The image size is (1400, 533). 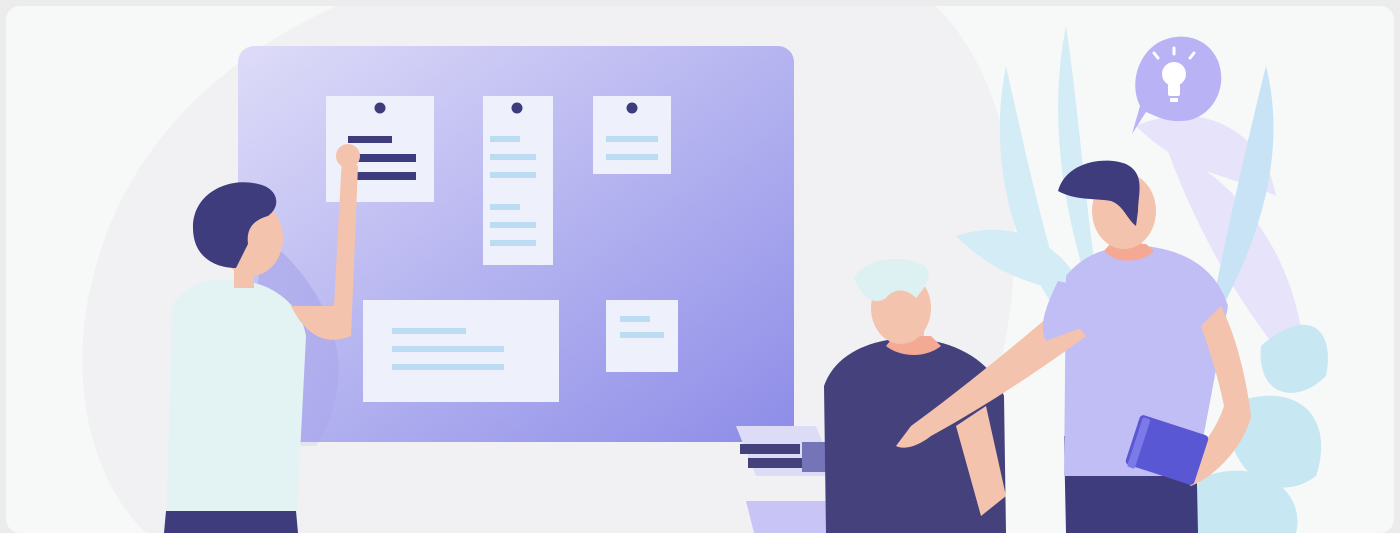 What do you see at coordinates (642, 336) in the screenshot?
I see `sticky-note-small` at bounding box center [642, 336].